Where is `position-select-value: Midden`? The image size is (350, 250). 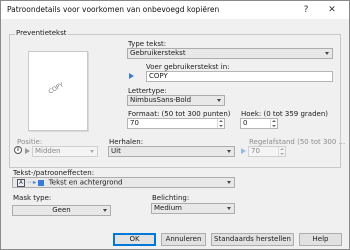
position-select-value: Midden is located at coordinates (48, 151).